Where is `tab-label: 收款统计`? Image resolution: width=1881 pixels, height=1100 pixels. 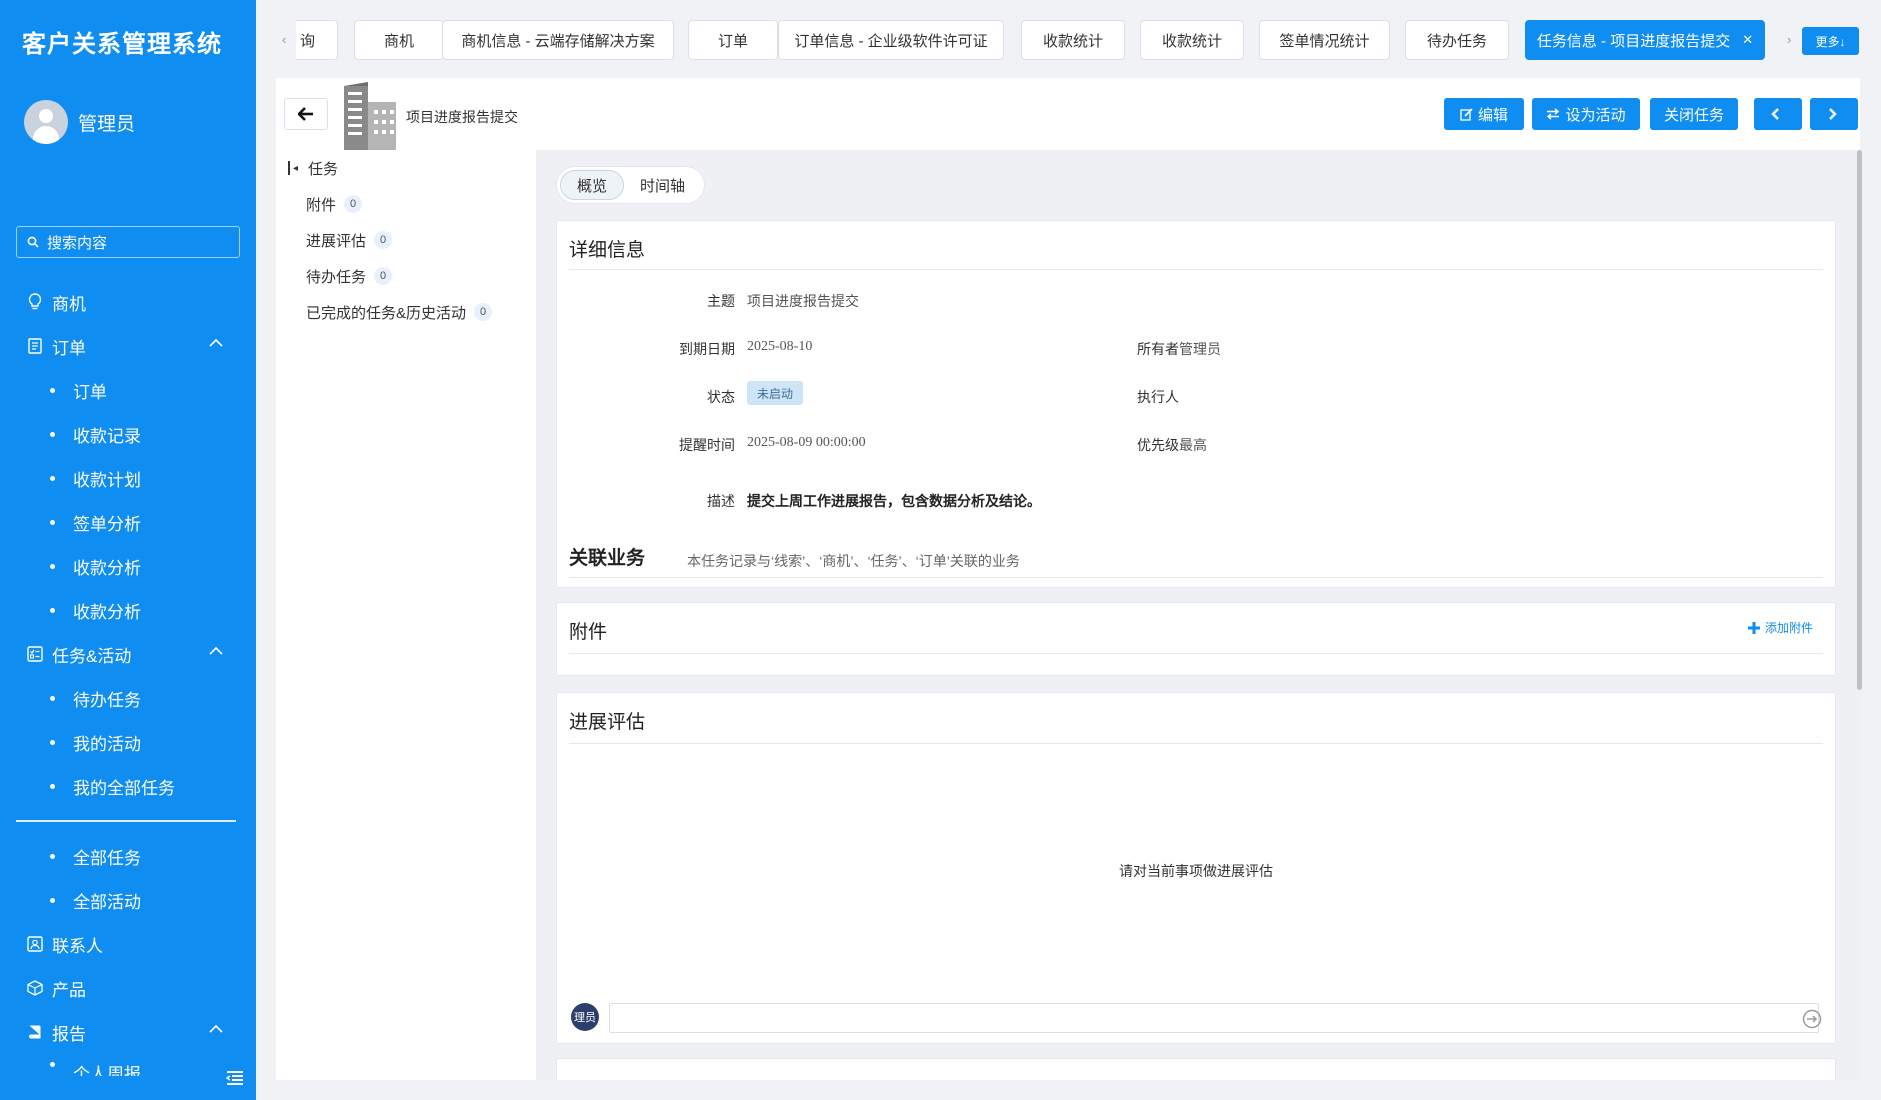
tab-label: 收款统计 is located at coordinates (1191, 41).